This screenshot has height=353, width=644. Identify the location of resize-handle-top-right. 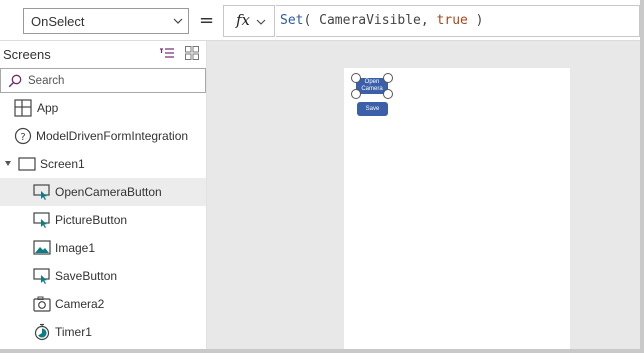
(388, 78).